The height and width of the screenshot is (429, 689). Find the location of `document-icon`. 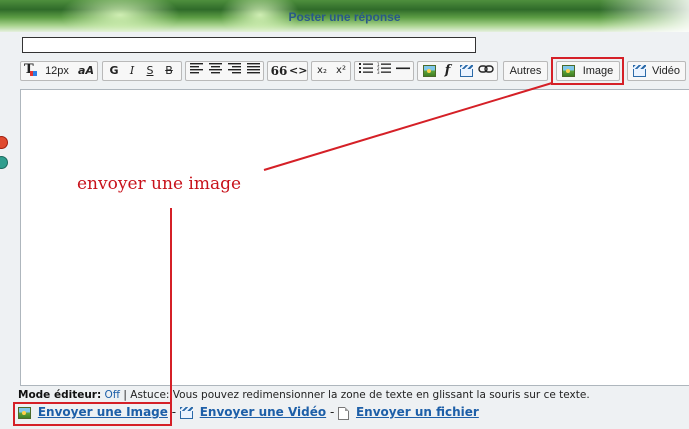

document-icon is located at coordinates (345, 413).